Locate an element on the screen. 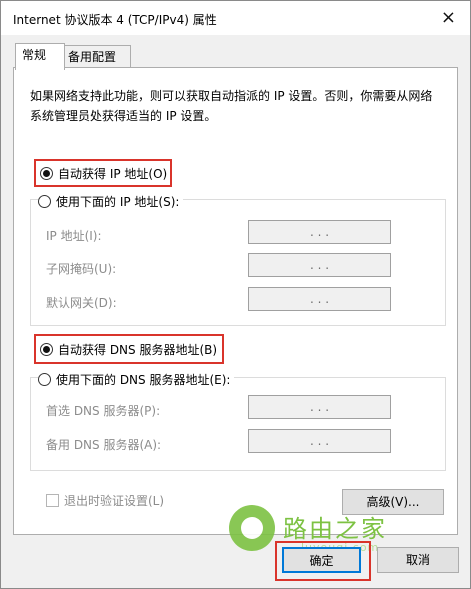 The image size is (471, 589). window-title: Internet 协议版本 4 (TCP/IPv4) 属性 is located at coordinates (115, 20).